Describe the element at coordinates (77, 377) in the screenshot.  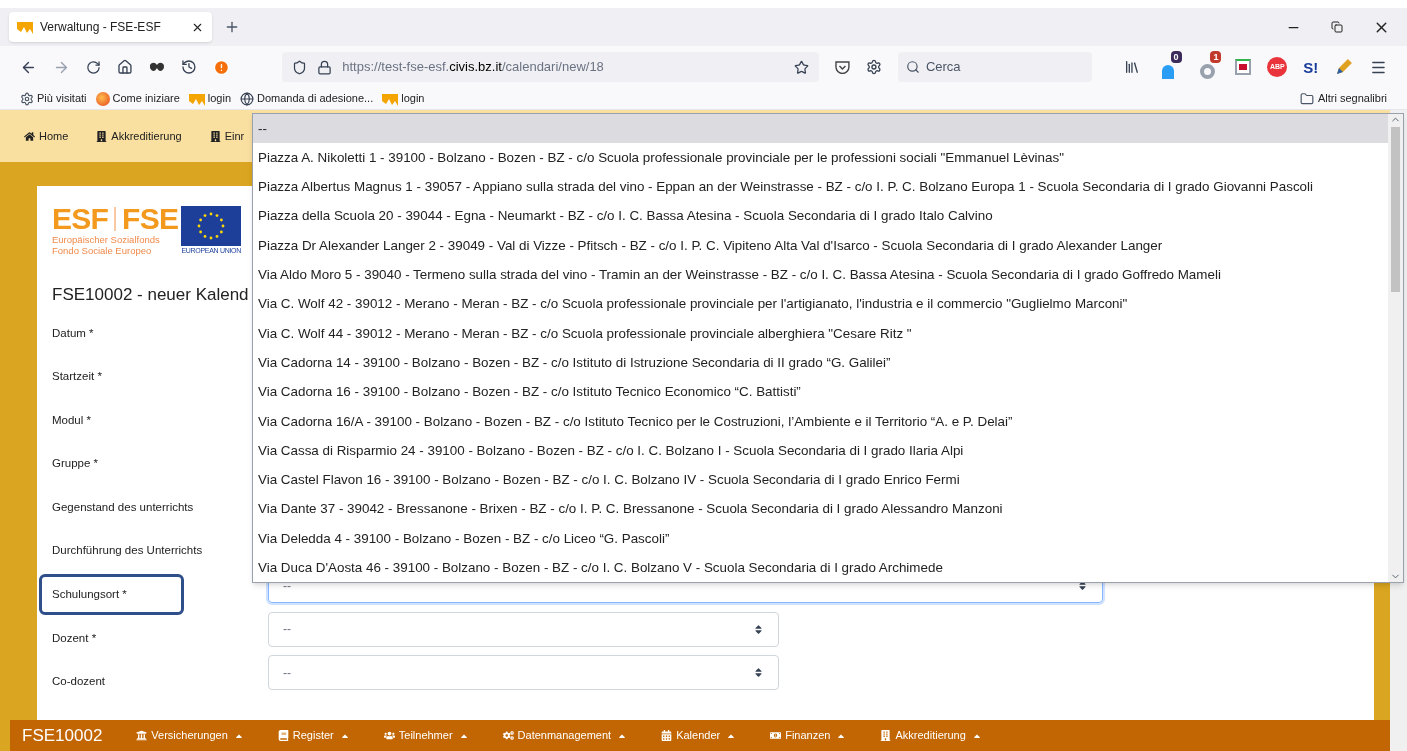
I see `field-label: Startzeit *` at that location.